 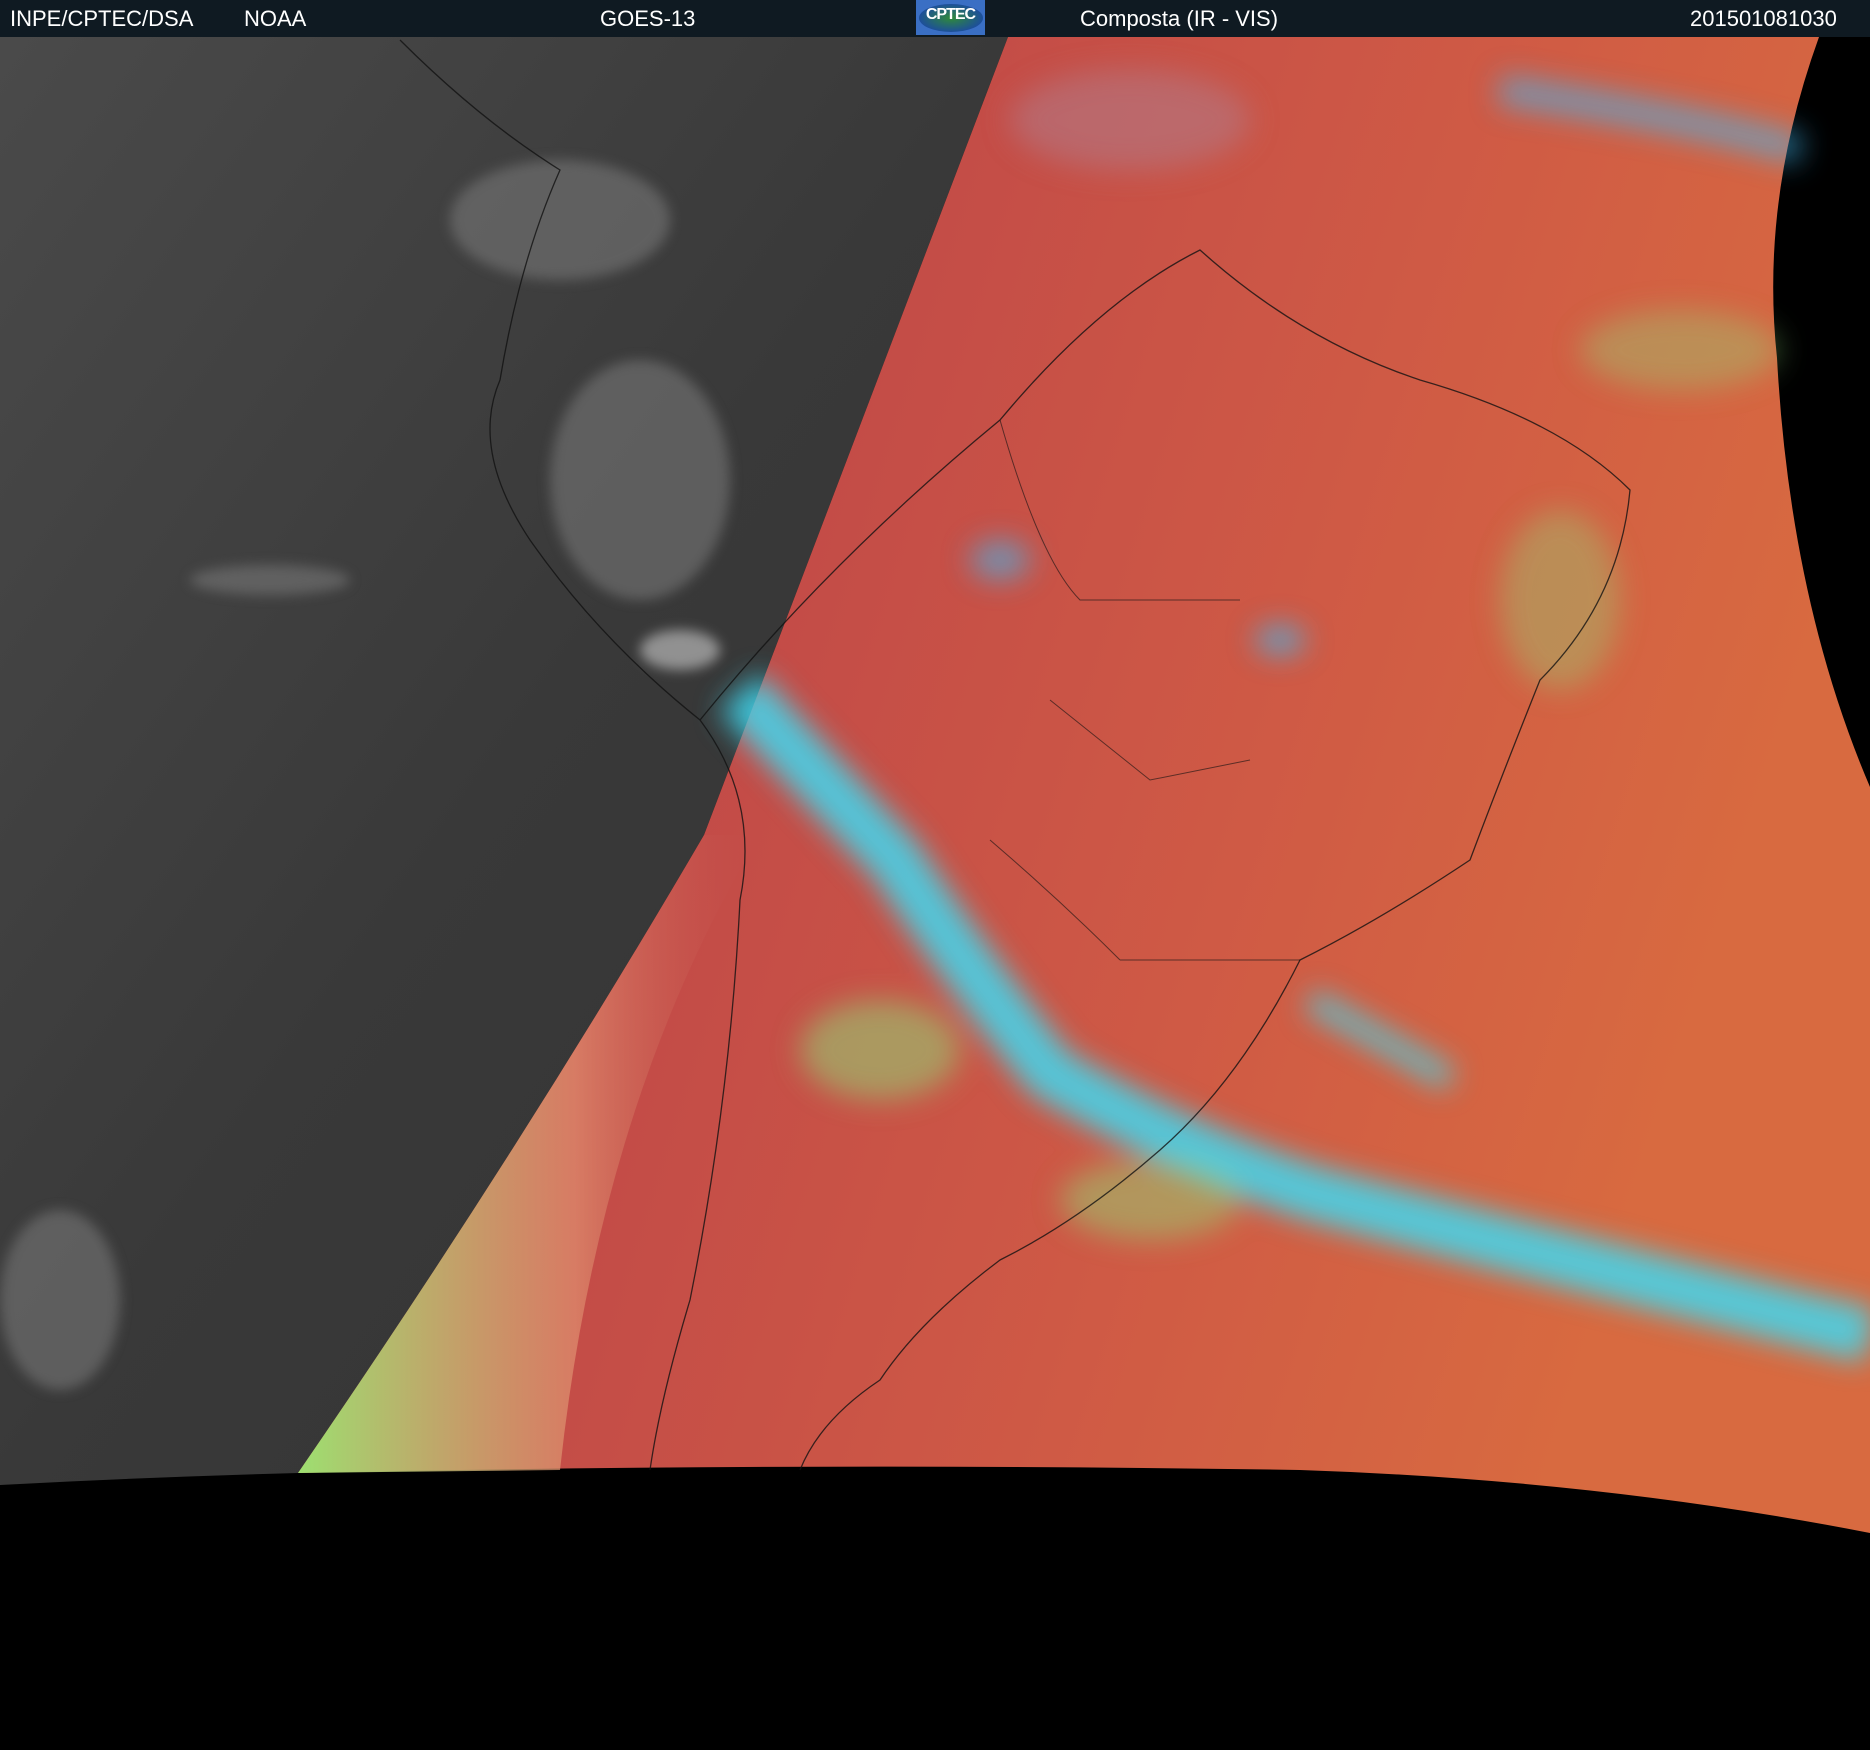 I want to click on timestamp-label: 201501081030, so click(x=1763, y=18).